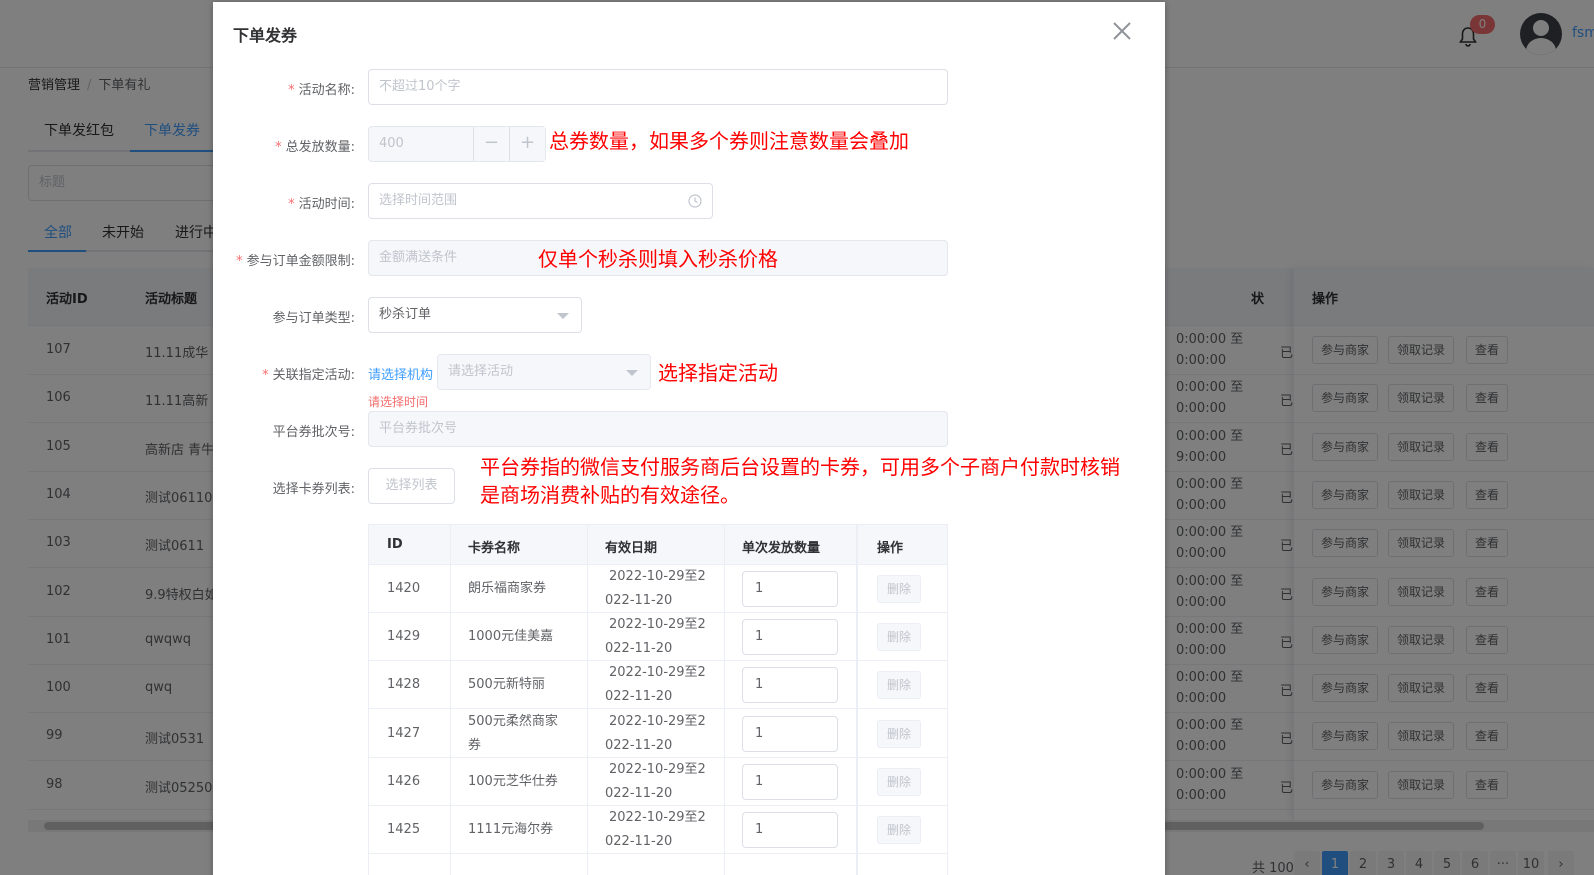 Image resolution: width=1594 pixels, height=875 pixels. I want to click on header-date: 有效日期, so click(631, 548).